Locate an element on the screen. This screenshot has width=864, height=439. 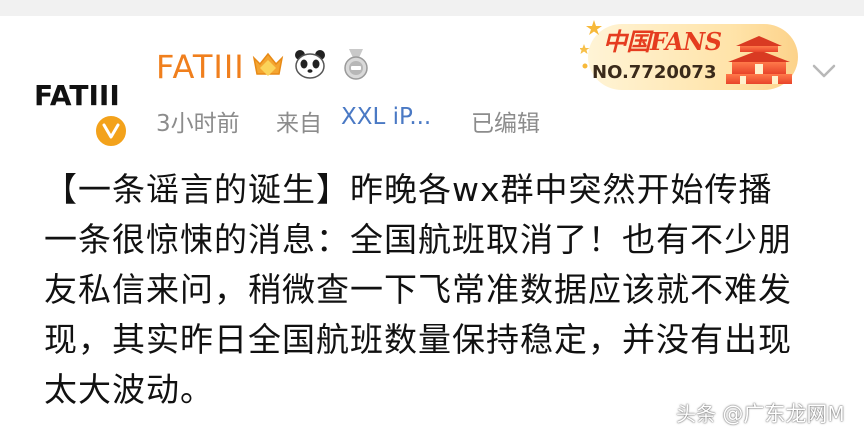
watermark: 头条 @广东龙网M is located at coordinates (760, 413).